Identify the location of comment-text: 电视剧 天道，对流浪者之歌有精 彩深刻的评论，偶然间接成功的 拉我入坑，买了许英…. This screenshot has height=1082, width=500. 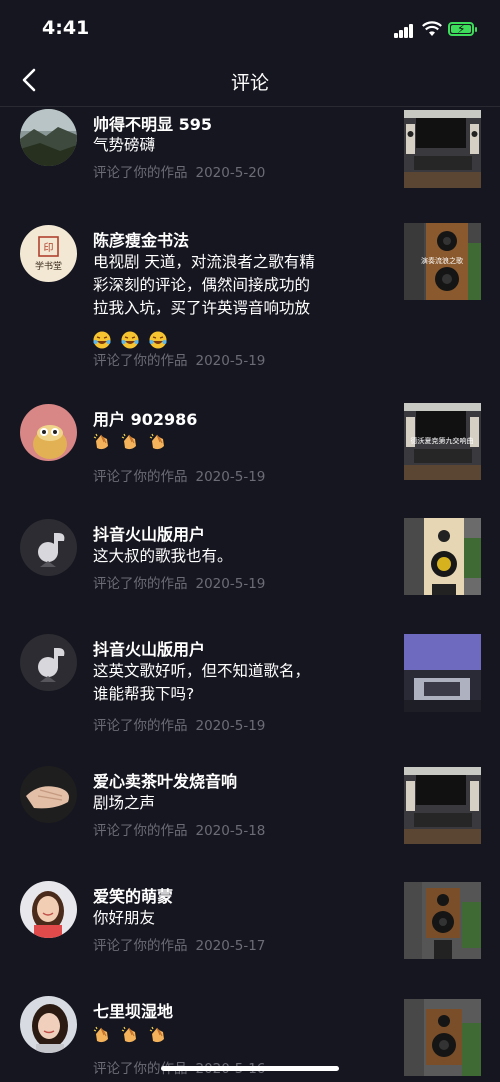
(238, 301).